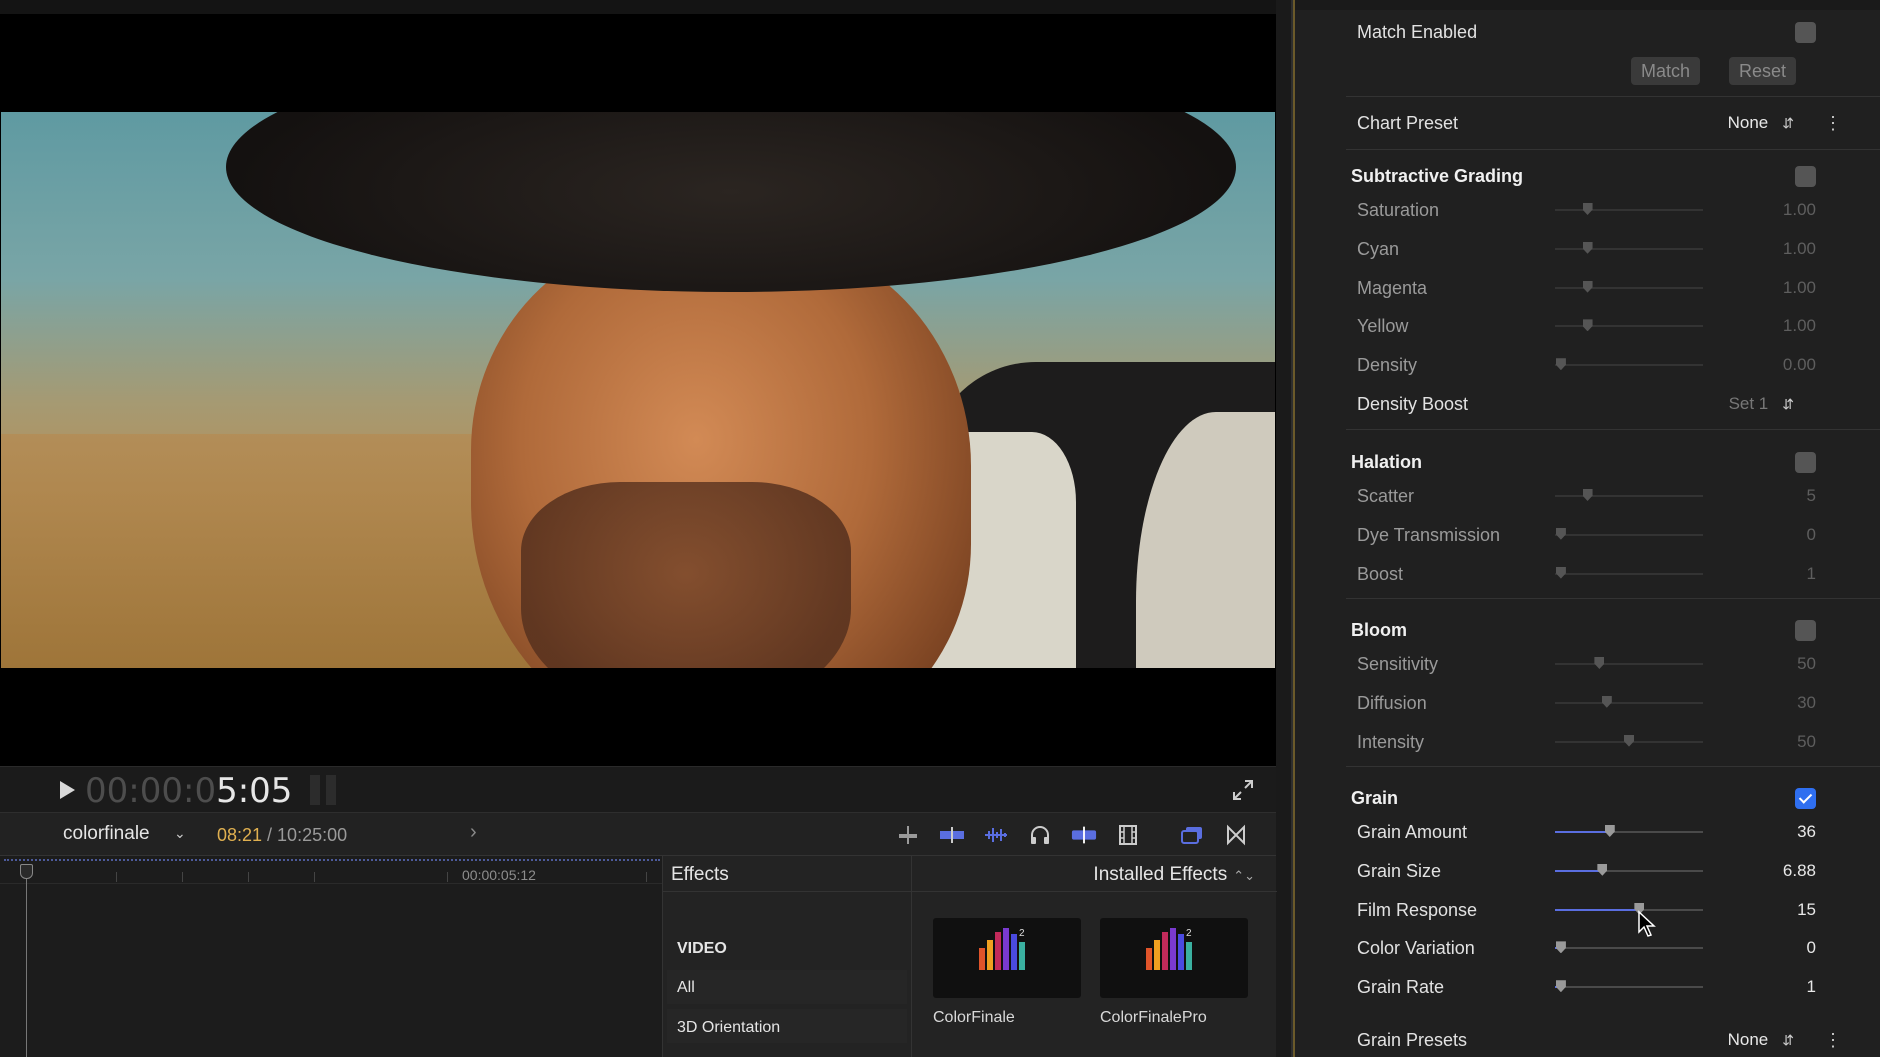 This screenshot has width=1880, height=1057. I want to click on param-row: Boost 1, so click(1586, 574).